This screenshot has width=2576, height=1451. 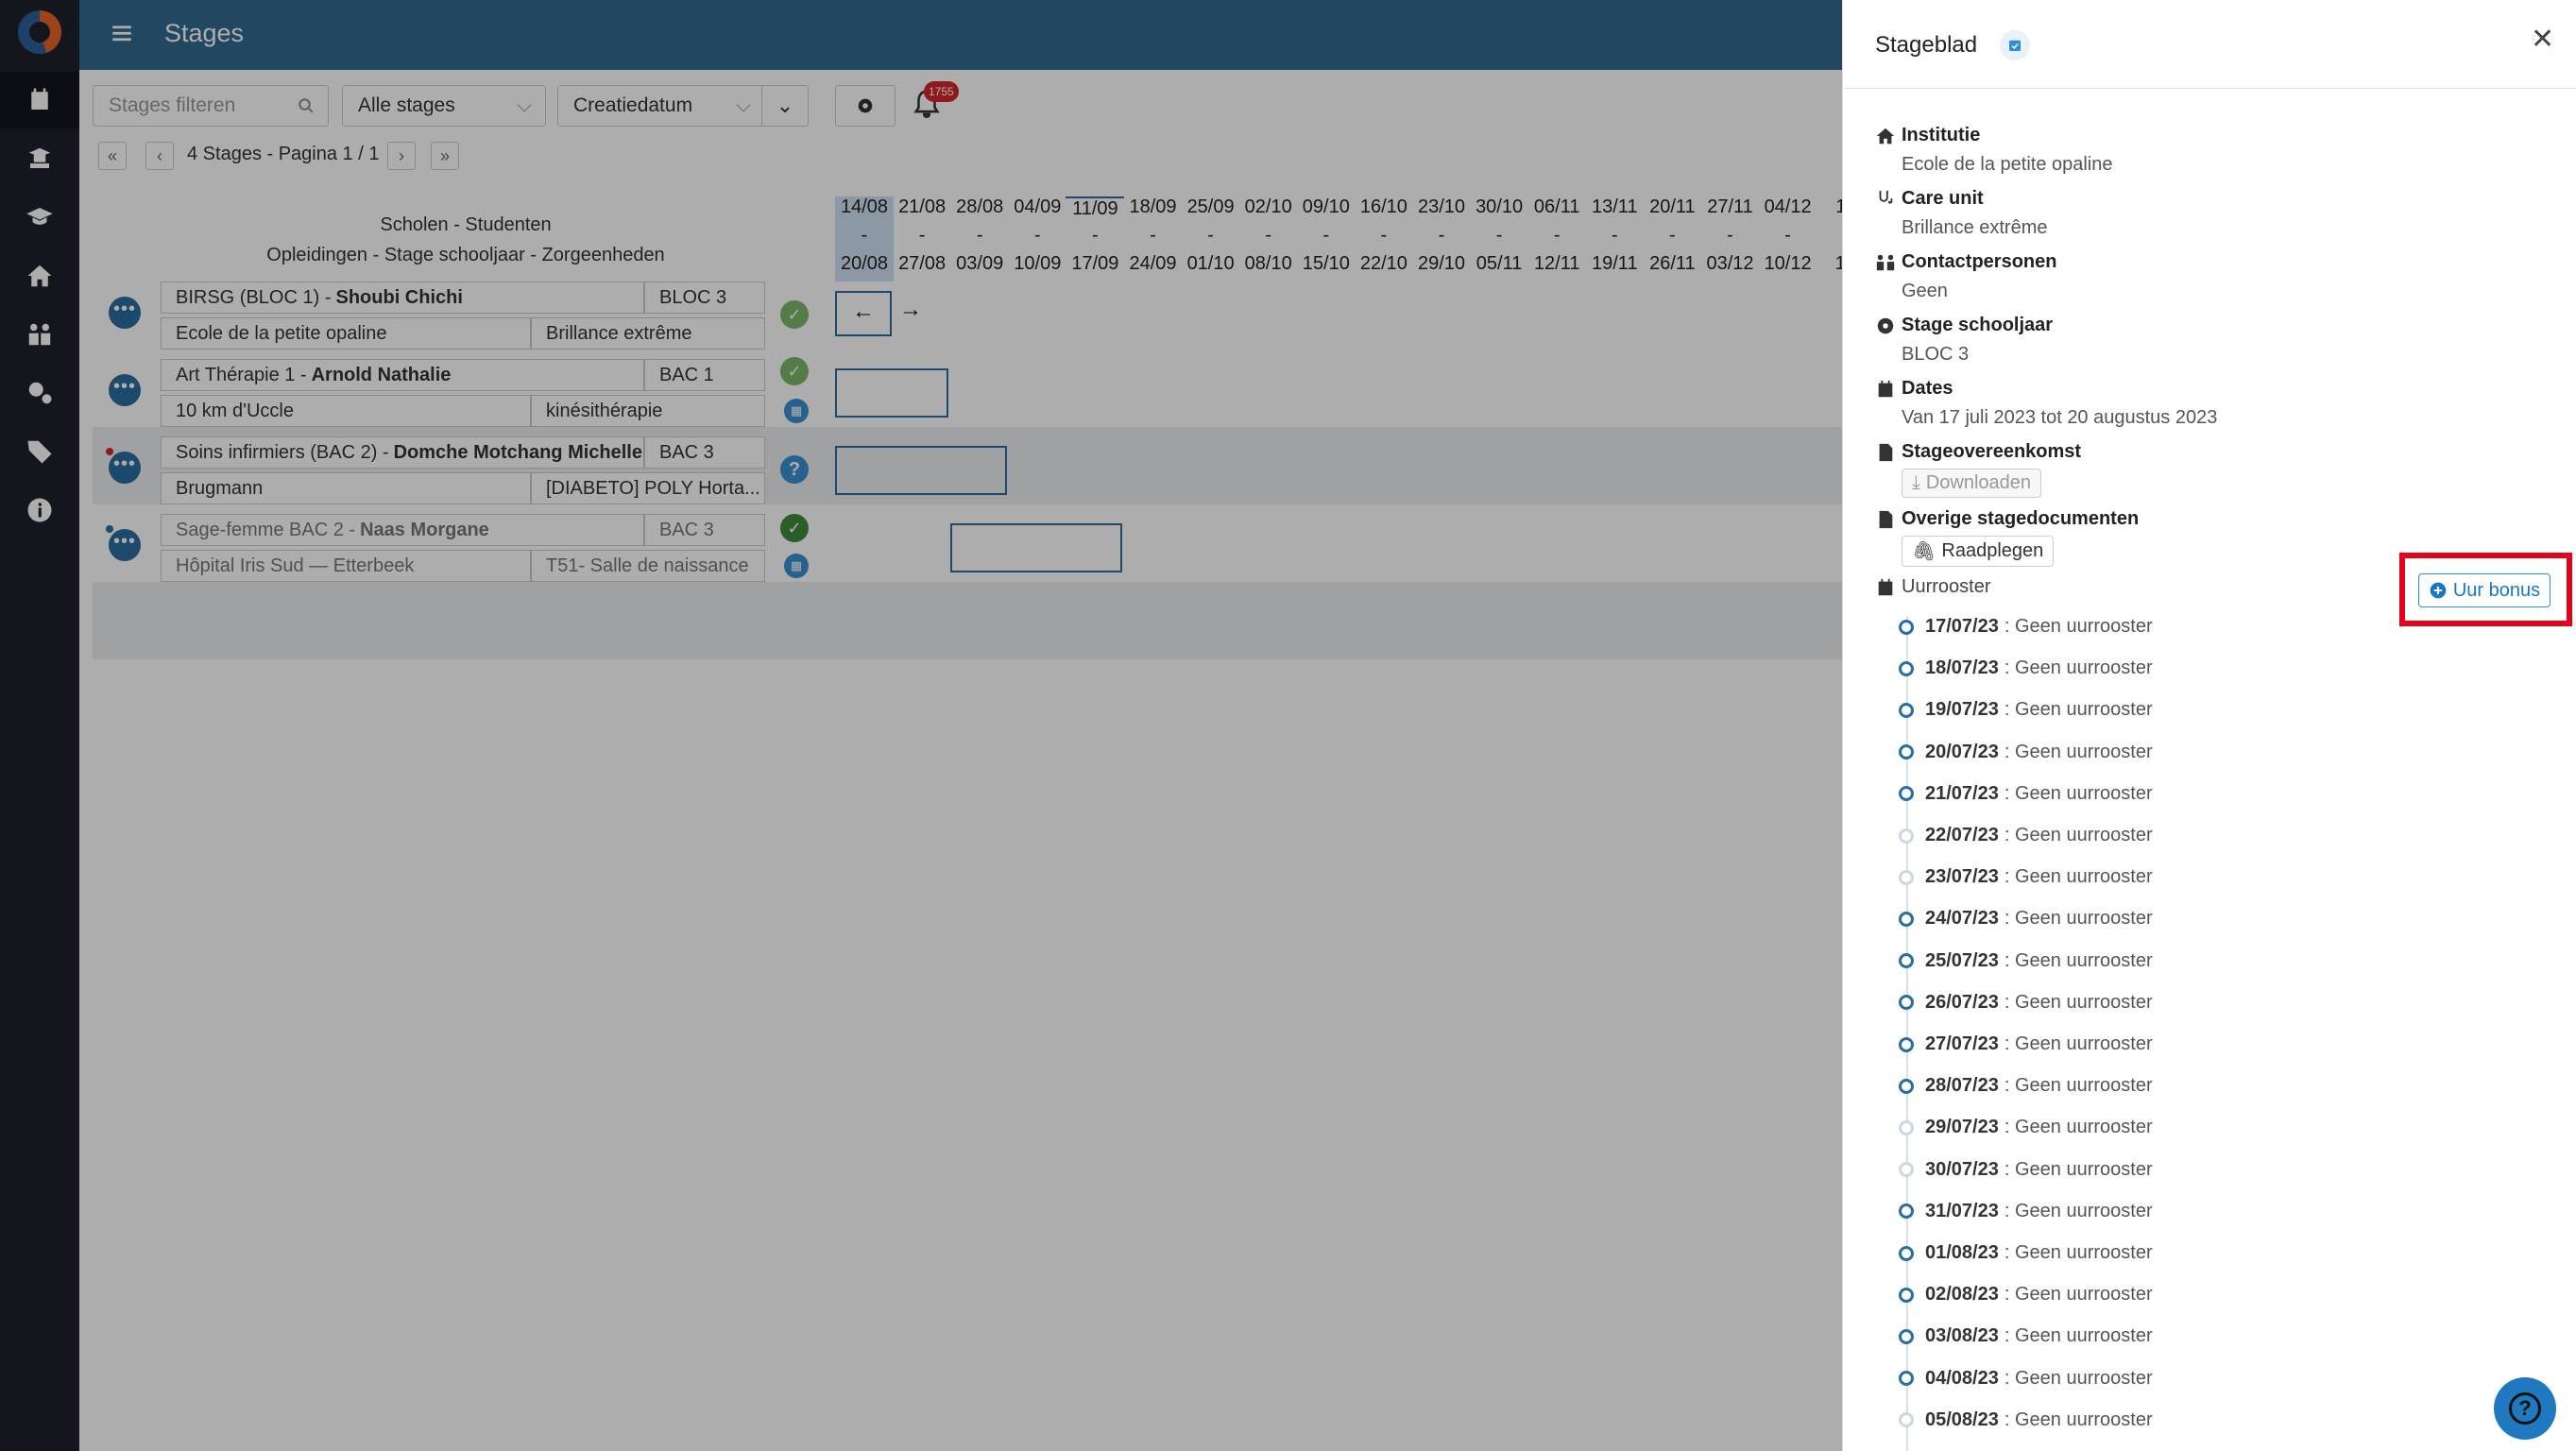 I want to click on schedule-date: 02/08/23, so click(x=1962, y=1295).